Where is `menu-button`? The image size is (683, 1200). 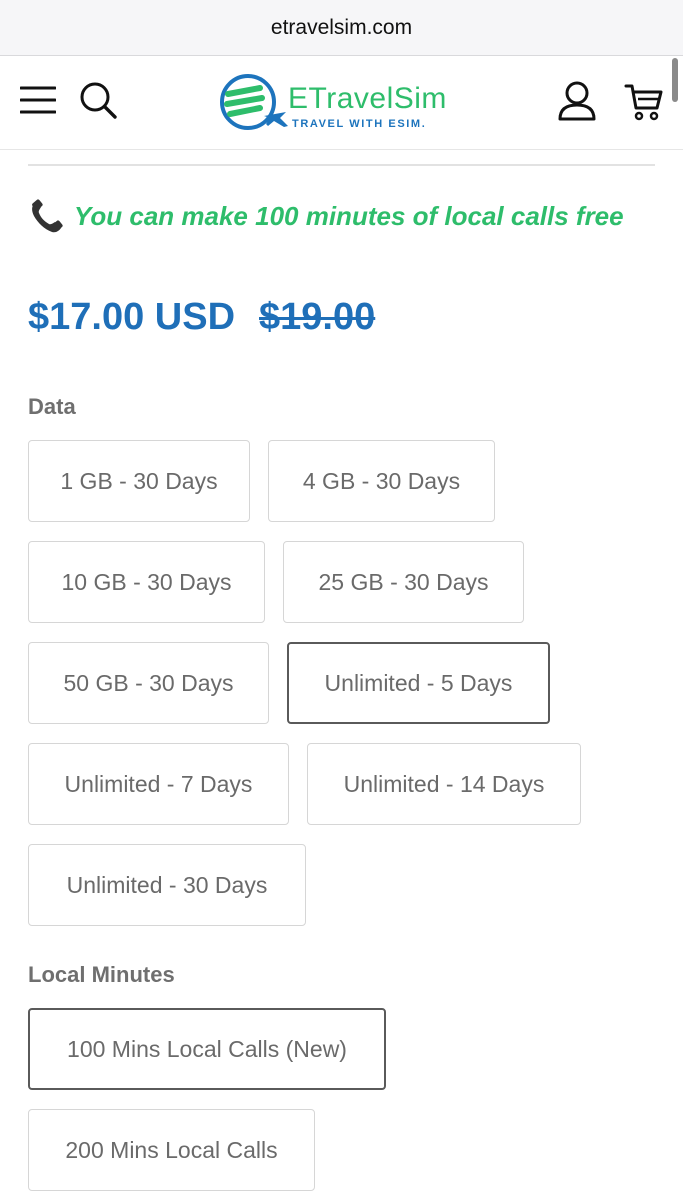
menu-button is located at coordinates (38, 100).